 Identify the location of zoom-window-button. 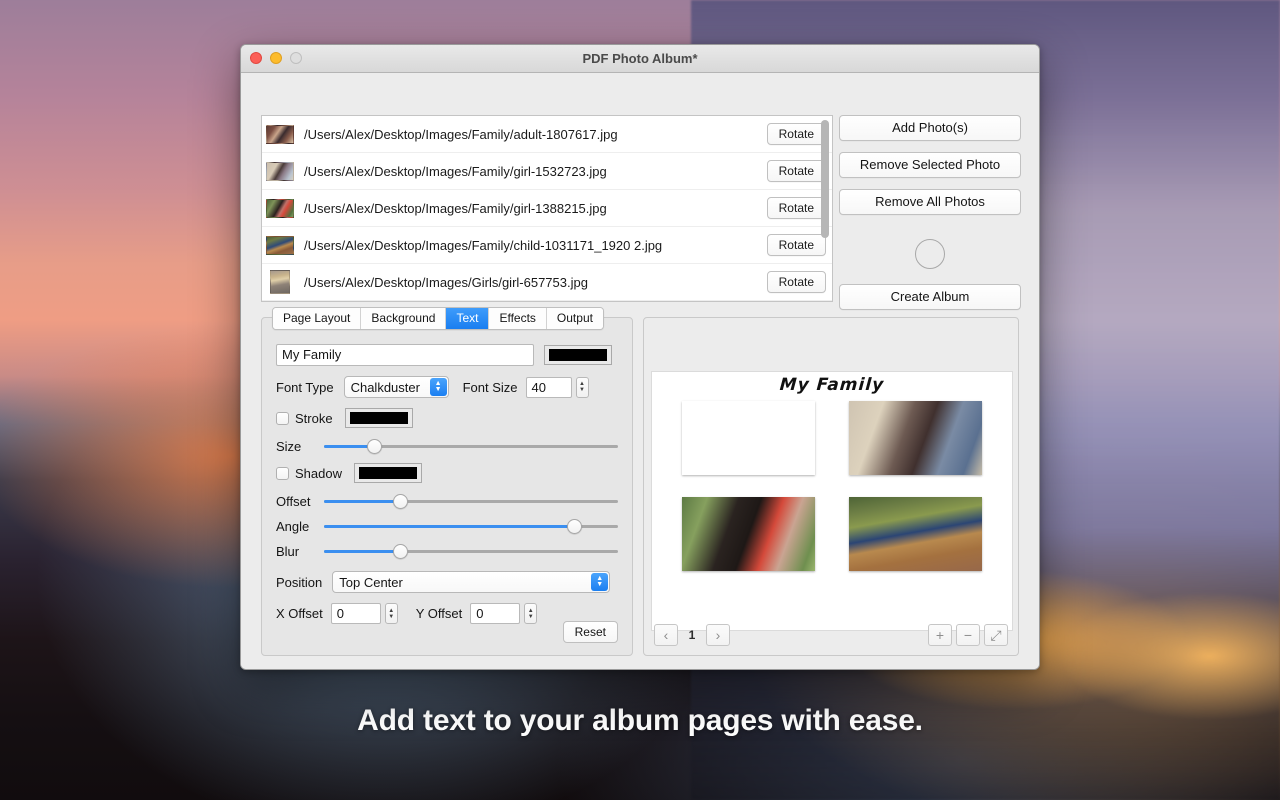
(296, 58).